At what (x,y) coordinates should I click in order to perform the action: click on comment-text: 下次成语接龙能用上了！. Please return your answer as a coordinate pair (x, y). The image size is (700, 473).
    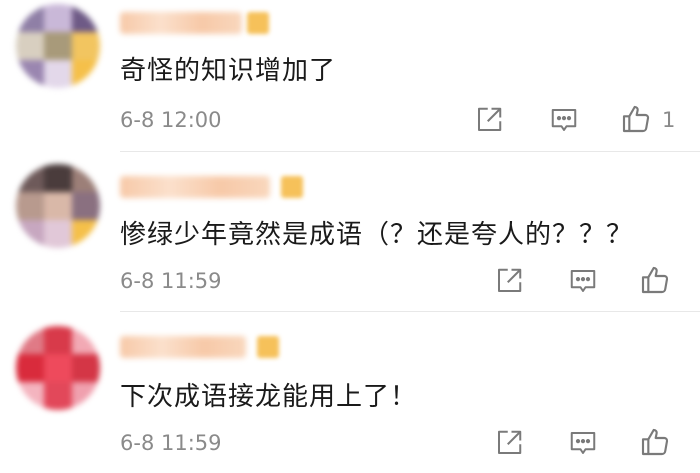
    Looking at the image, I should click on (269, 397).